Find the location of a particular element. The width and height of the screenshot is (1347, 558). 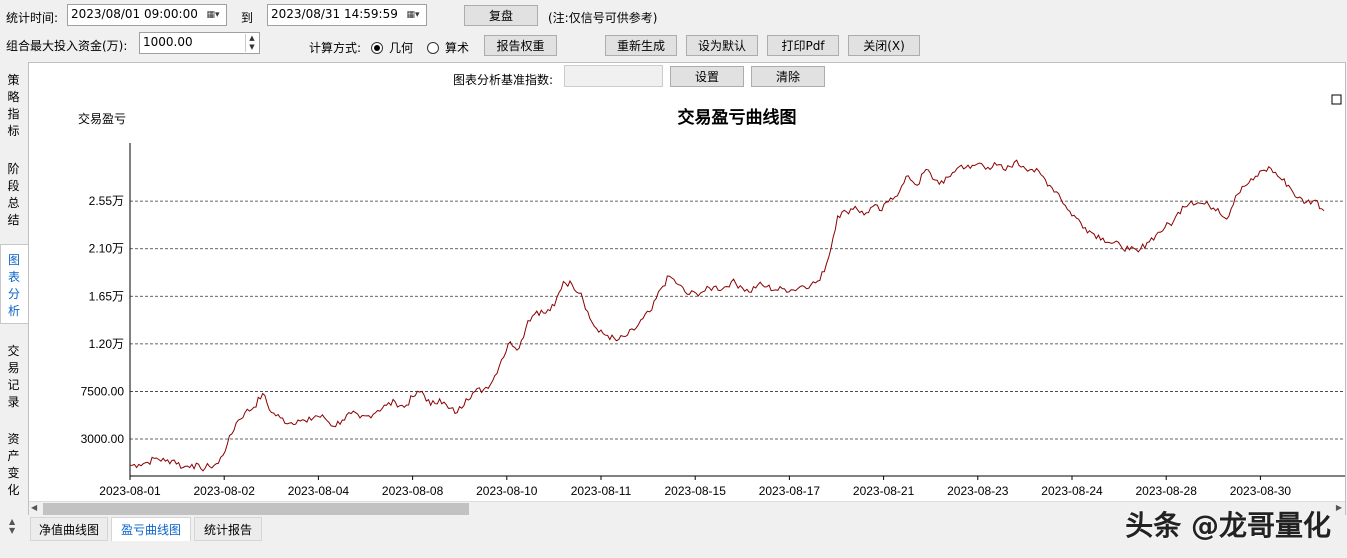

bottom-tab-label: 统计报告 is located at coordinates (227, 529).